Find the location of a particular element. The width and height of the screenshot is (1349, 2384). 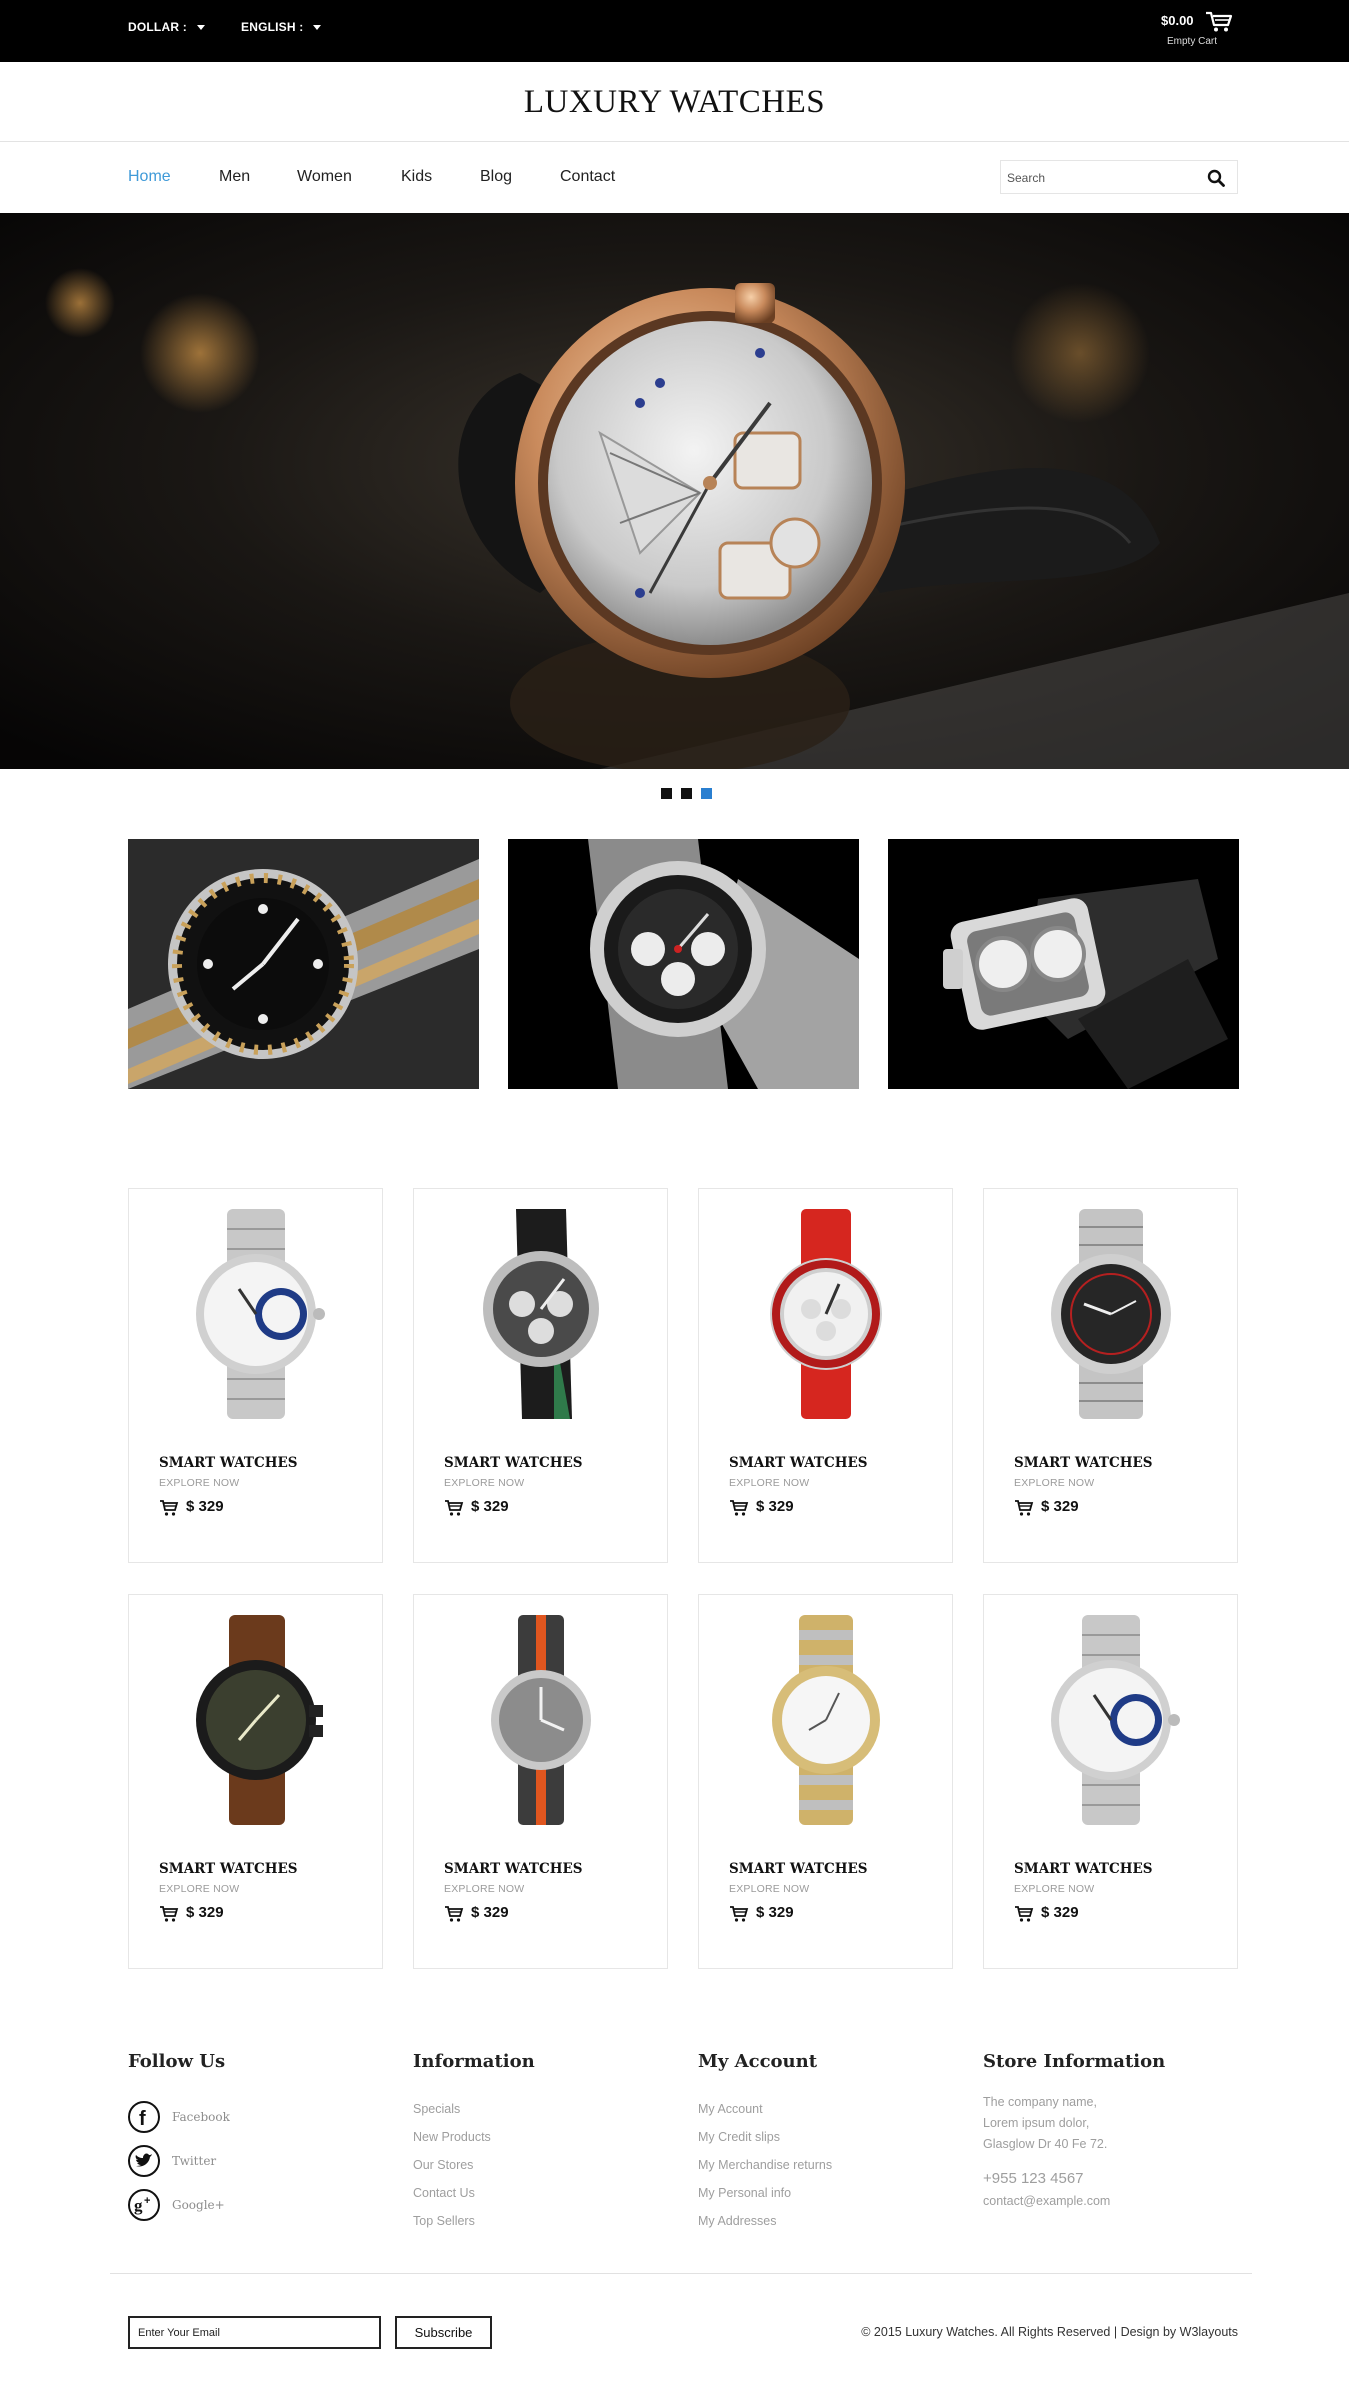

top-bar: DOLLAR : ENGLISH : $0.00 Empty Cart is located at coordinates (674, 31).